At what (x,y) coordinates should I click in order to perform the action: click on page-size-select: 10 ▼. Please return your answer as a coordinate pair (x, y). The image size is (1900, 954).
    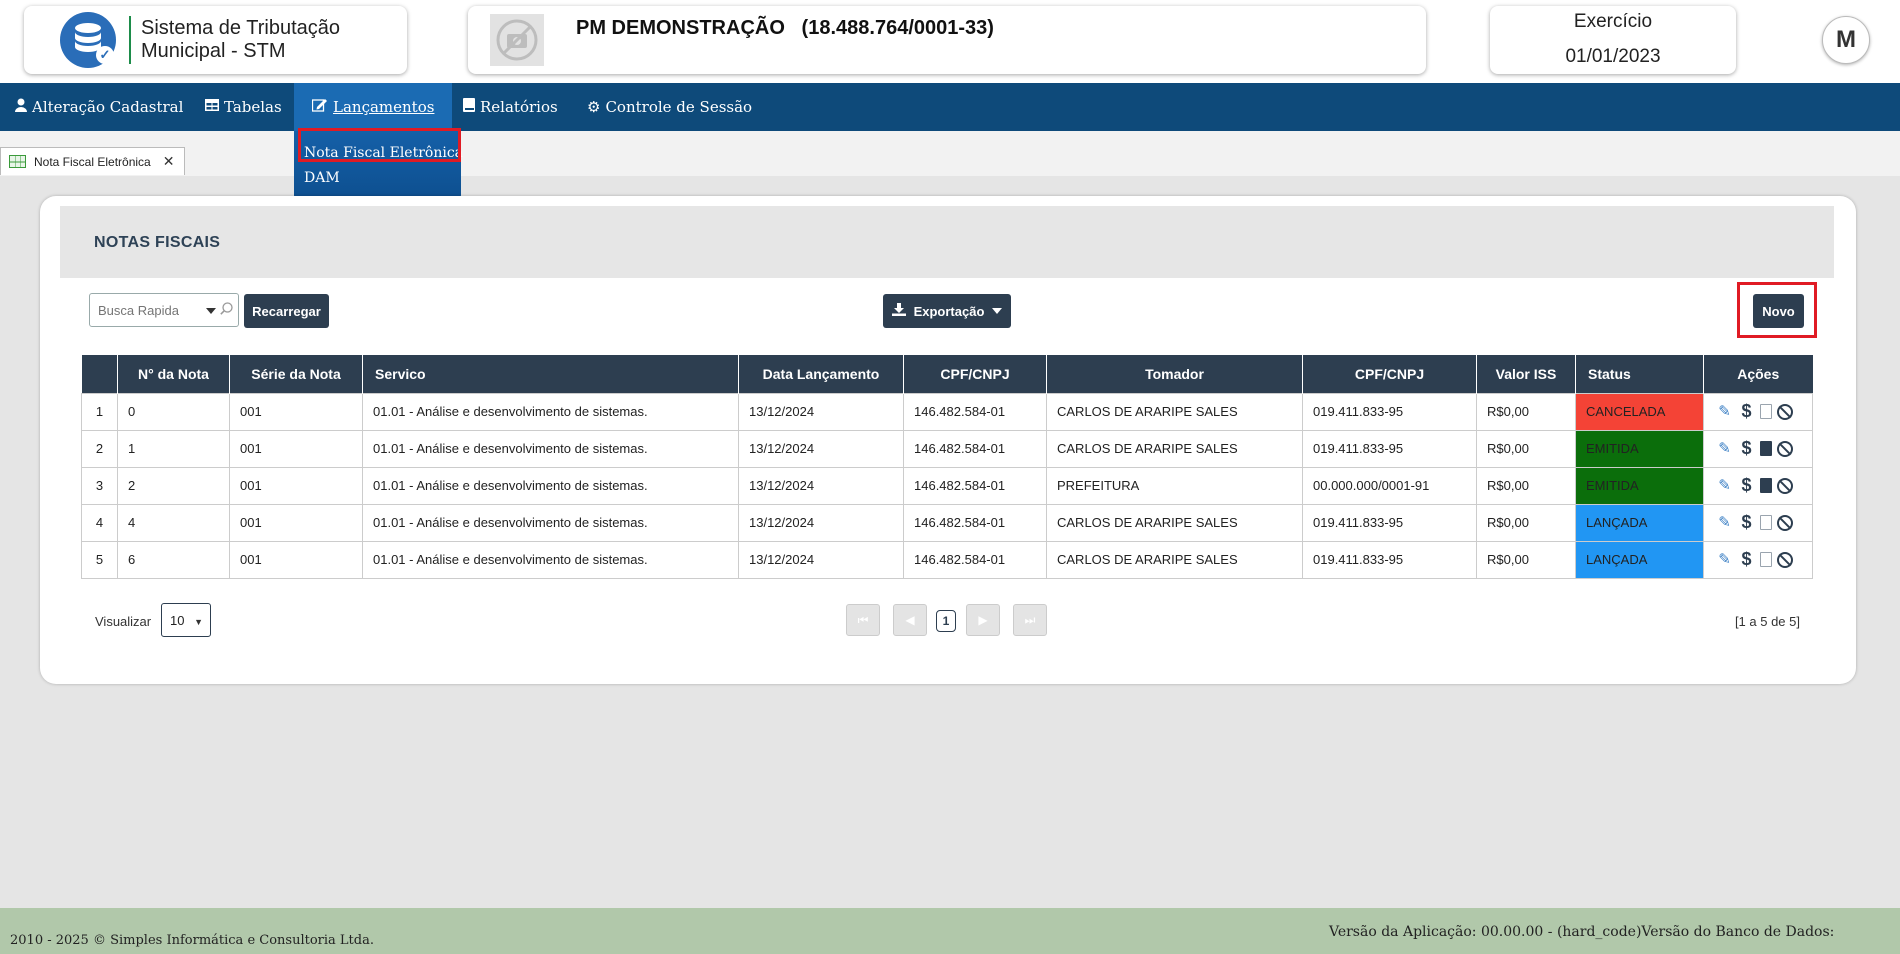
    Looking at the image, I should click on (186, 620).